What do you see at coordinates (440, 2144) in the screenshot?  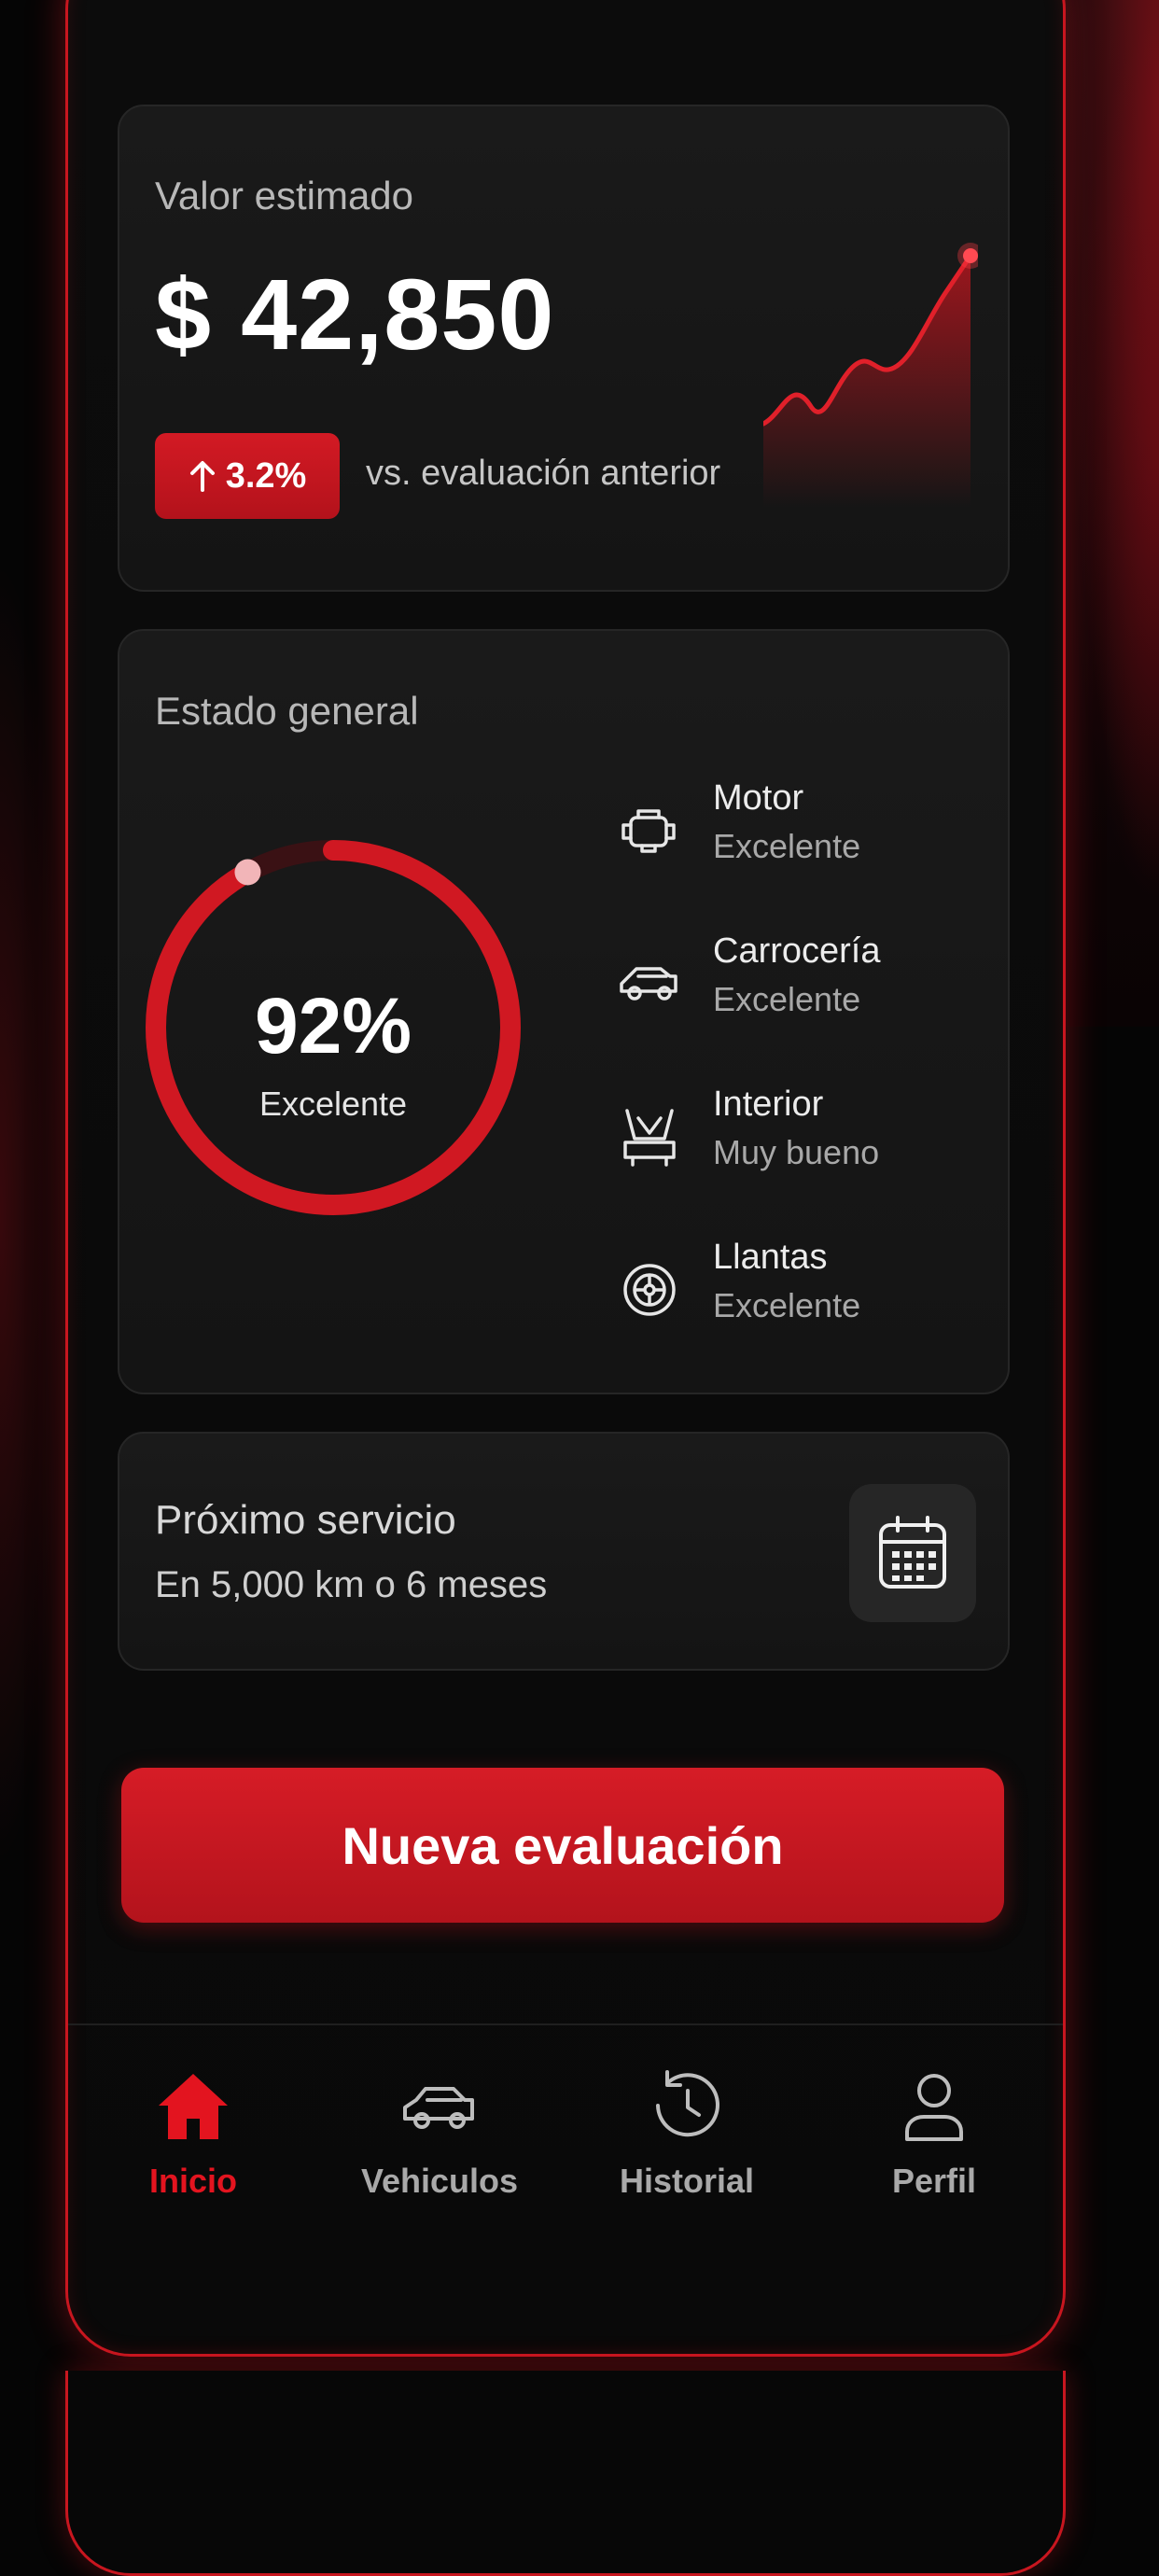 I see `tab-vehiculos: Vehiculos` at bounding box center [440, 2144].